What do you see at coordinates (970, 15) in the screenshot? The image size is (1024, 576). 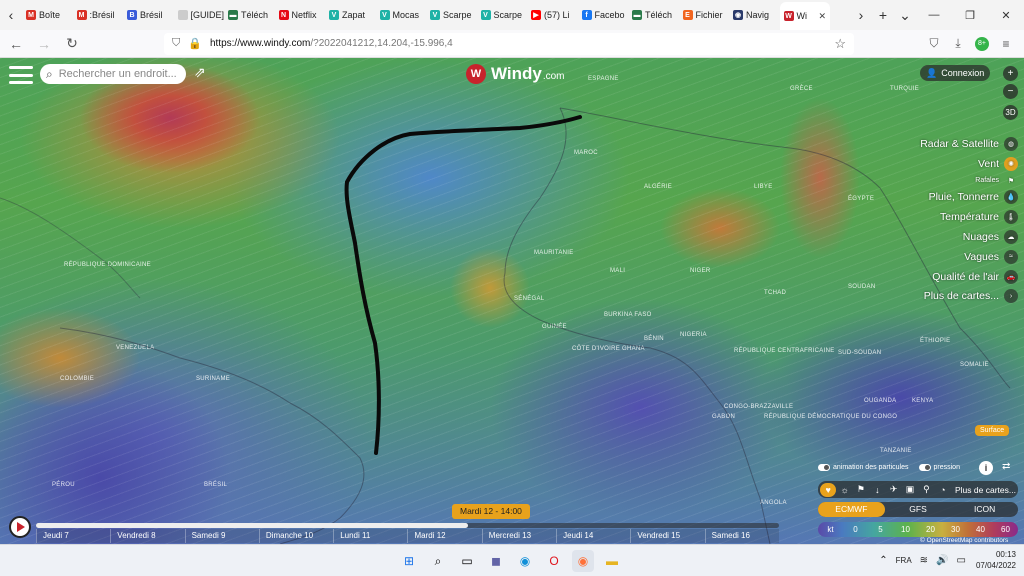 I see `restore-icon: ❐` at bounding box center [970, 15].